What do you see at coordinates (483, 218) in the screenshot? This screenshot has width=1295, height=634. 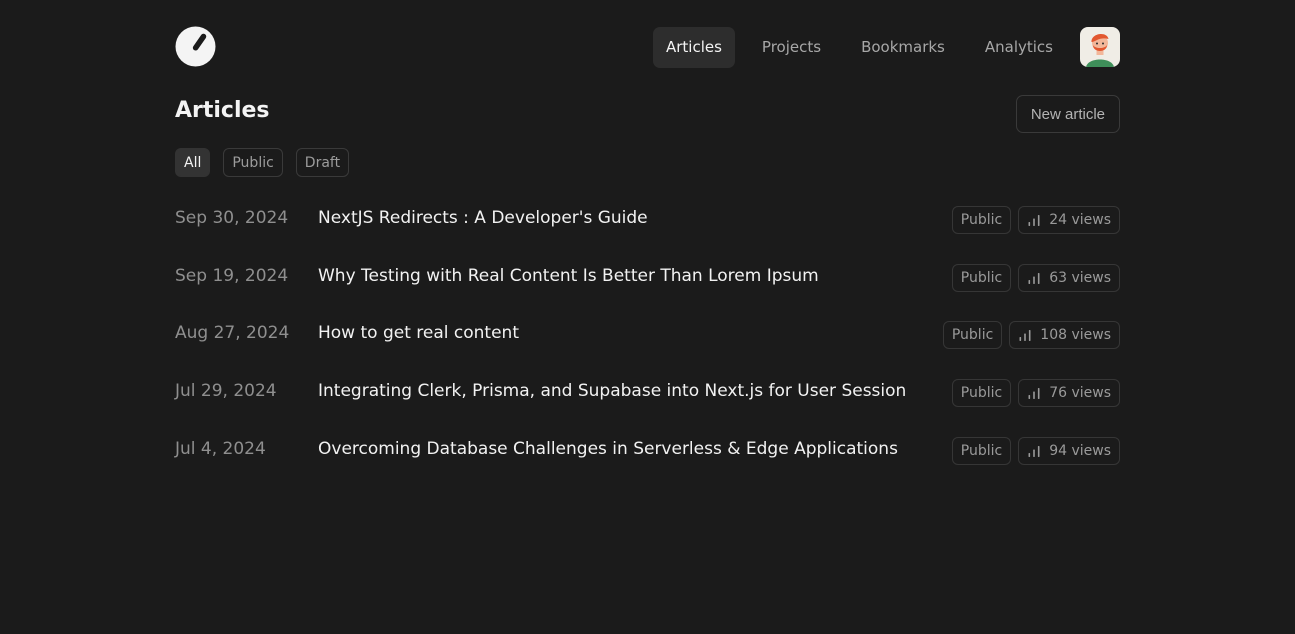 I see `article-title: NextJS Redirects : A Developer's Guide` at bounding box center [483, 218].